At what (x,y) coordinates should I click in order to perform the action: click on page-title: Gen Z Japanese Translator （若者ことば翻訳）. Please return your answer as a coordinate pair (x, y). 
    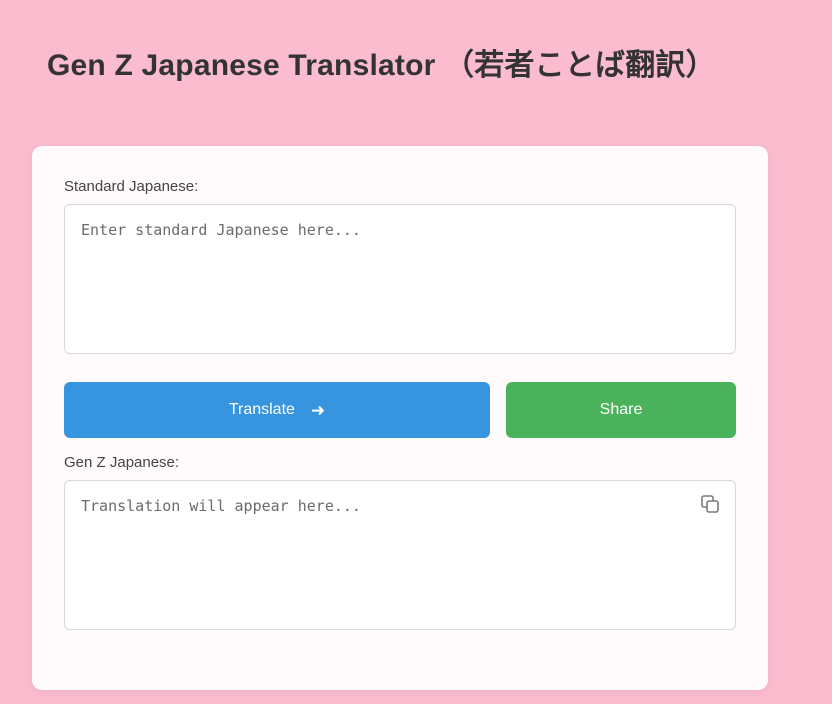
    Looking at the image, I should click on (381, 65).